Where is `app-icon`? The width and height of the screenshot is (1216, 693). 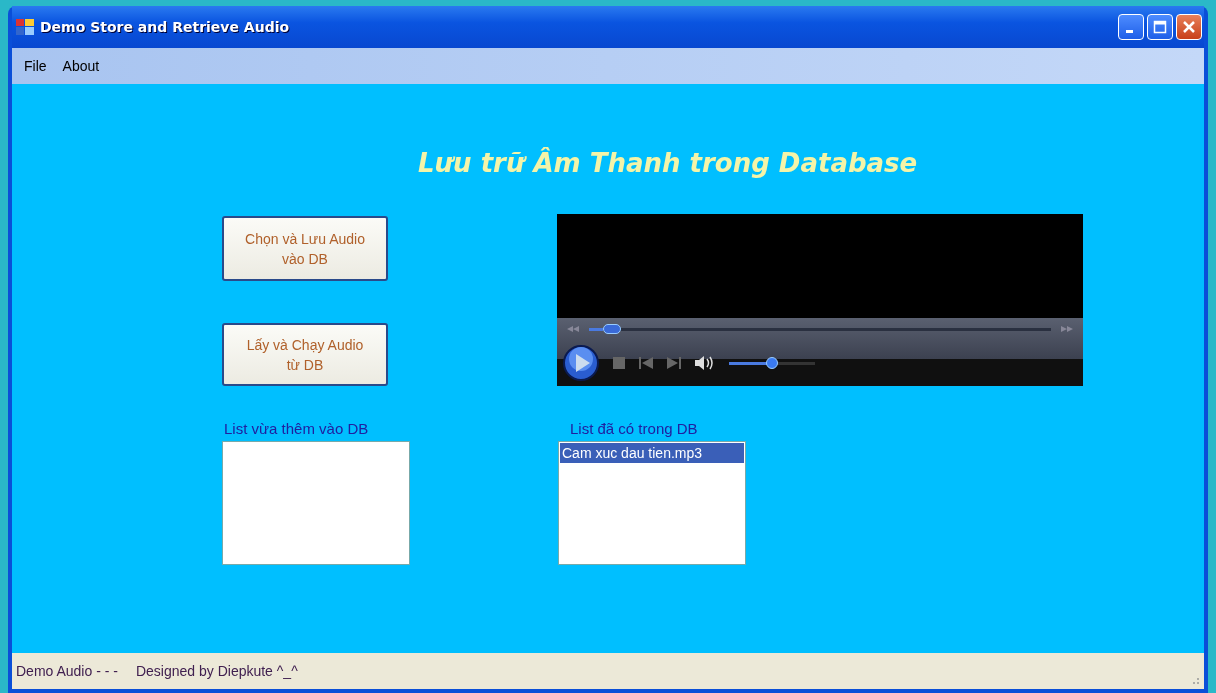
app-icon is located at coordinates (25, 27).